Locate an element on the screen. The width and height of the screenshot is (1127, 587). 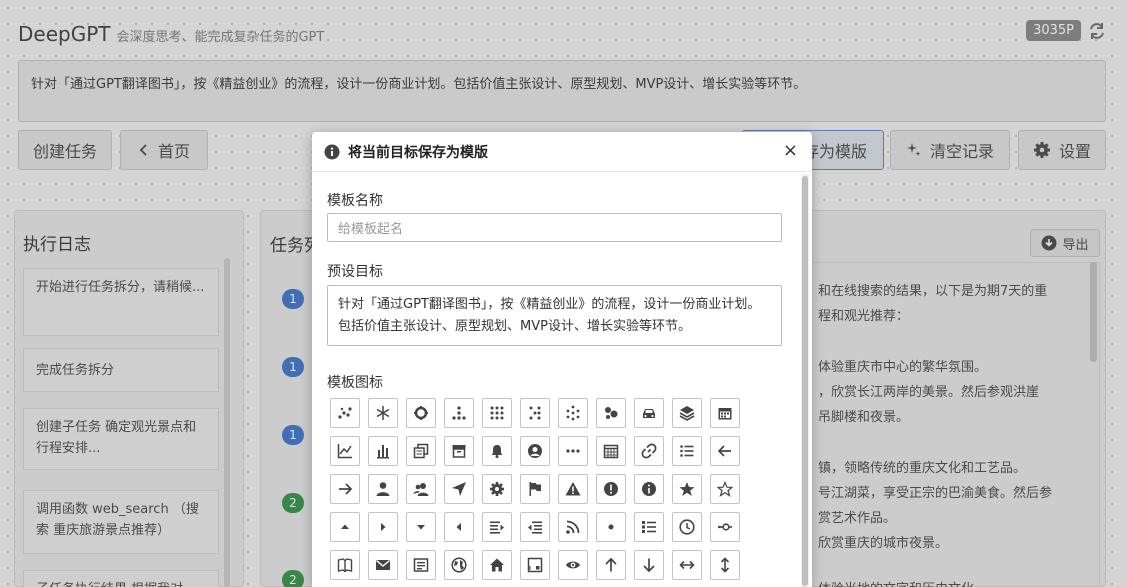
dots-tree-icon is located at coordinates (459, 413).